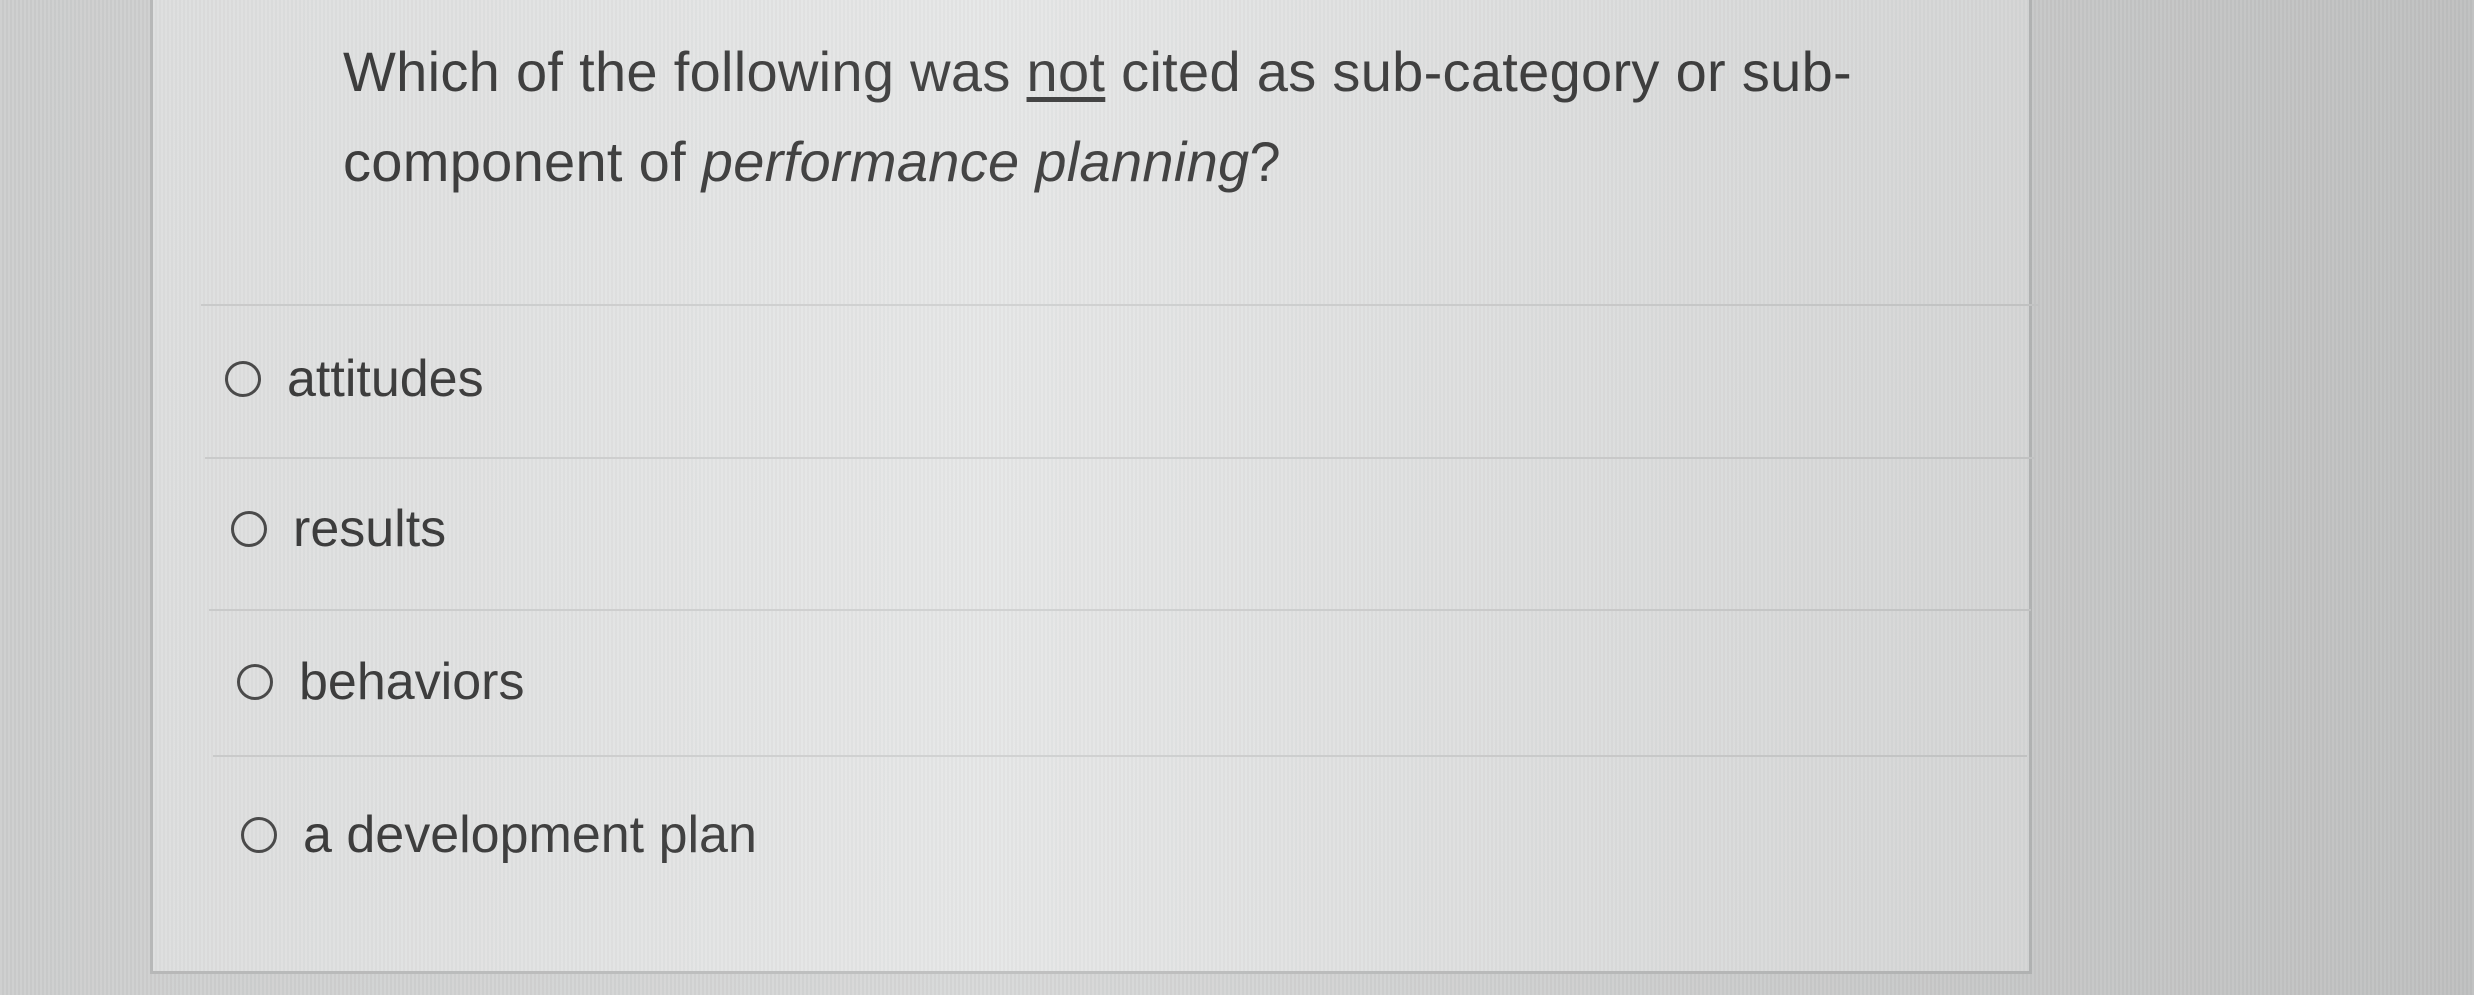 This screenshot has height=995, width=2474. Describe the element at coordinates (975, 161) in the screenshot. I see `question-italic-term: performance planning` at that location.